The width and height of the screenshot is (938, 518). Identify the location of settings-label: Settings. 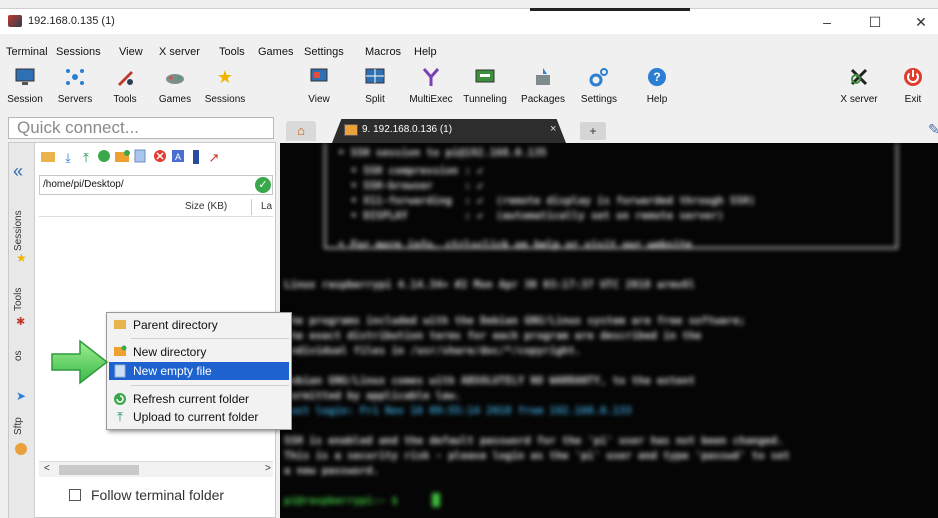
(599, 99).